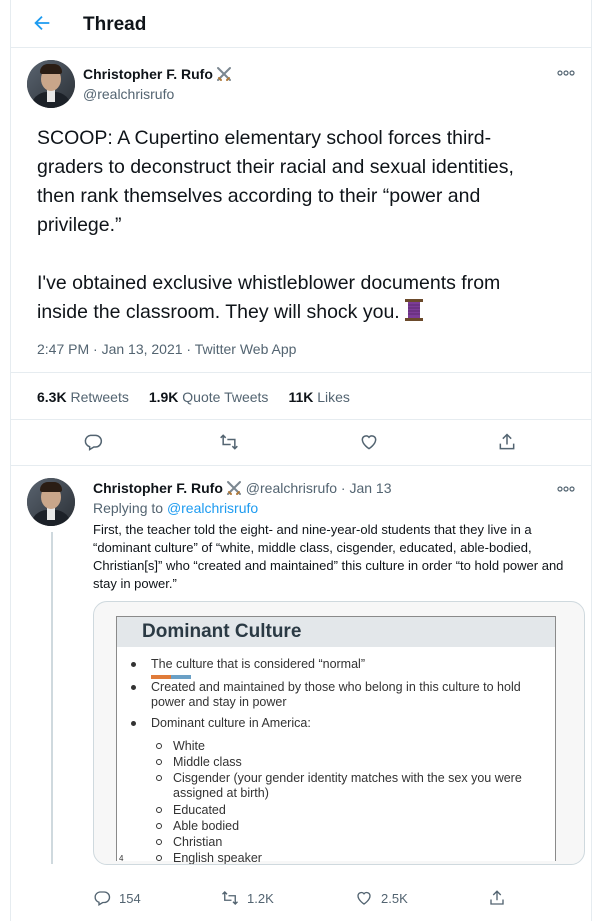 The image size is (600, 921). What do you see at coordinates (189, 842) in the screenshot?
I see `slide-sub-bullet: Christian` at bounding box center [189, 842].